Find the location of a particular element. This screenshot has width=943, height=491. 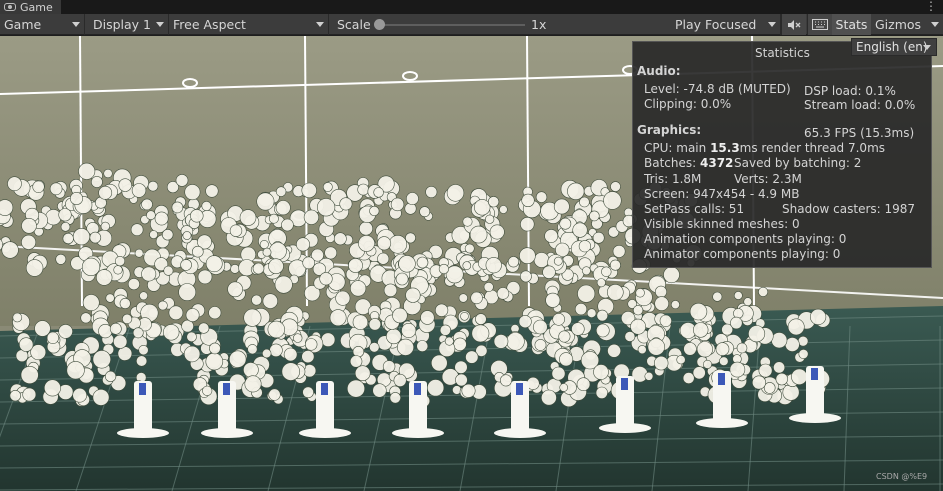

saved-by-batching: Saved by batching: 2 is located at coordinates (798, 163).